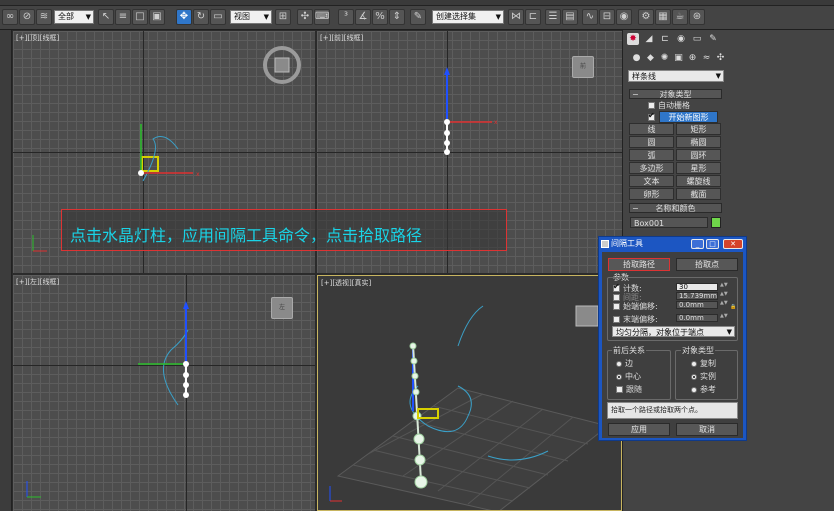  Describe the element at coordinates (697, 318) in the screenshot. I see `end-offset-field: 0.0mm` at that location.